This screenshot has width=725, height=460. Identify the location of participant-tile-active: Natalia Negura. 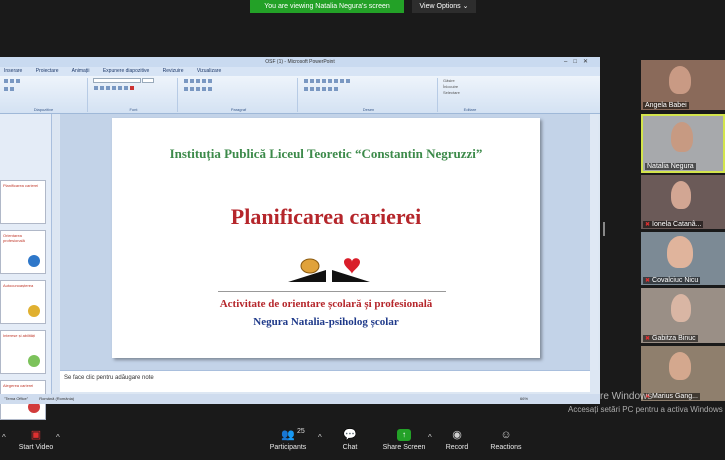
(683, 143).